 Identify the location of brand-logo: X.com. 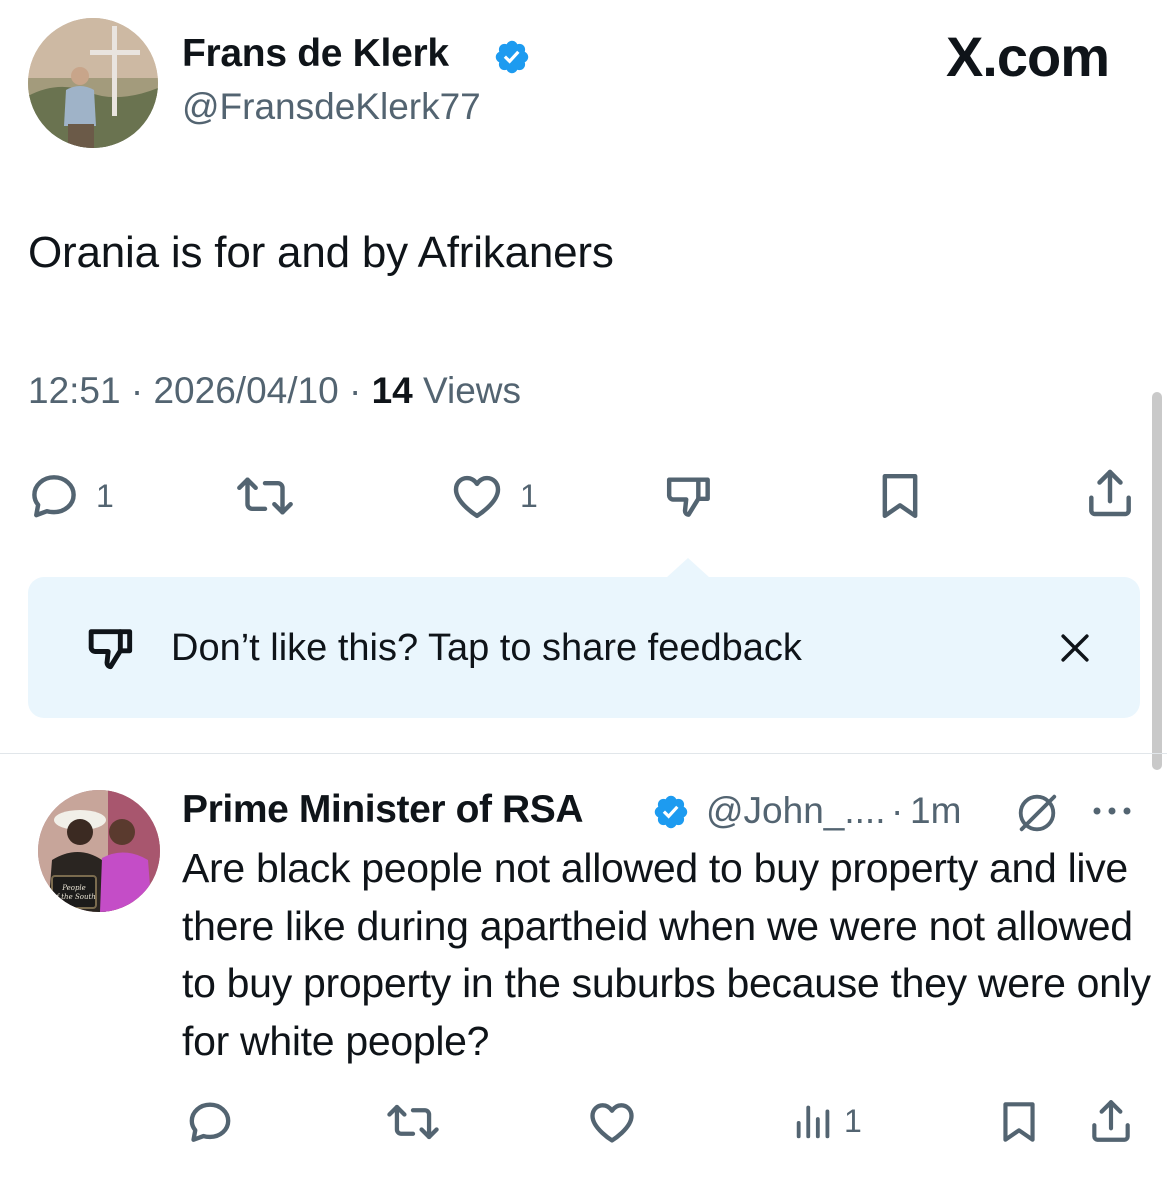
(1027, 56).